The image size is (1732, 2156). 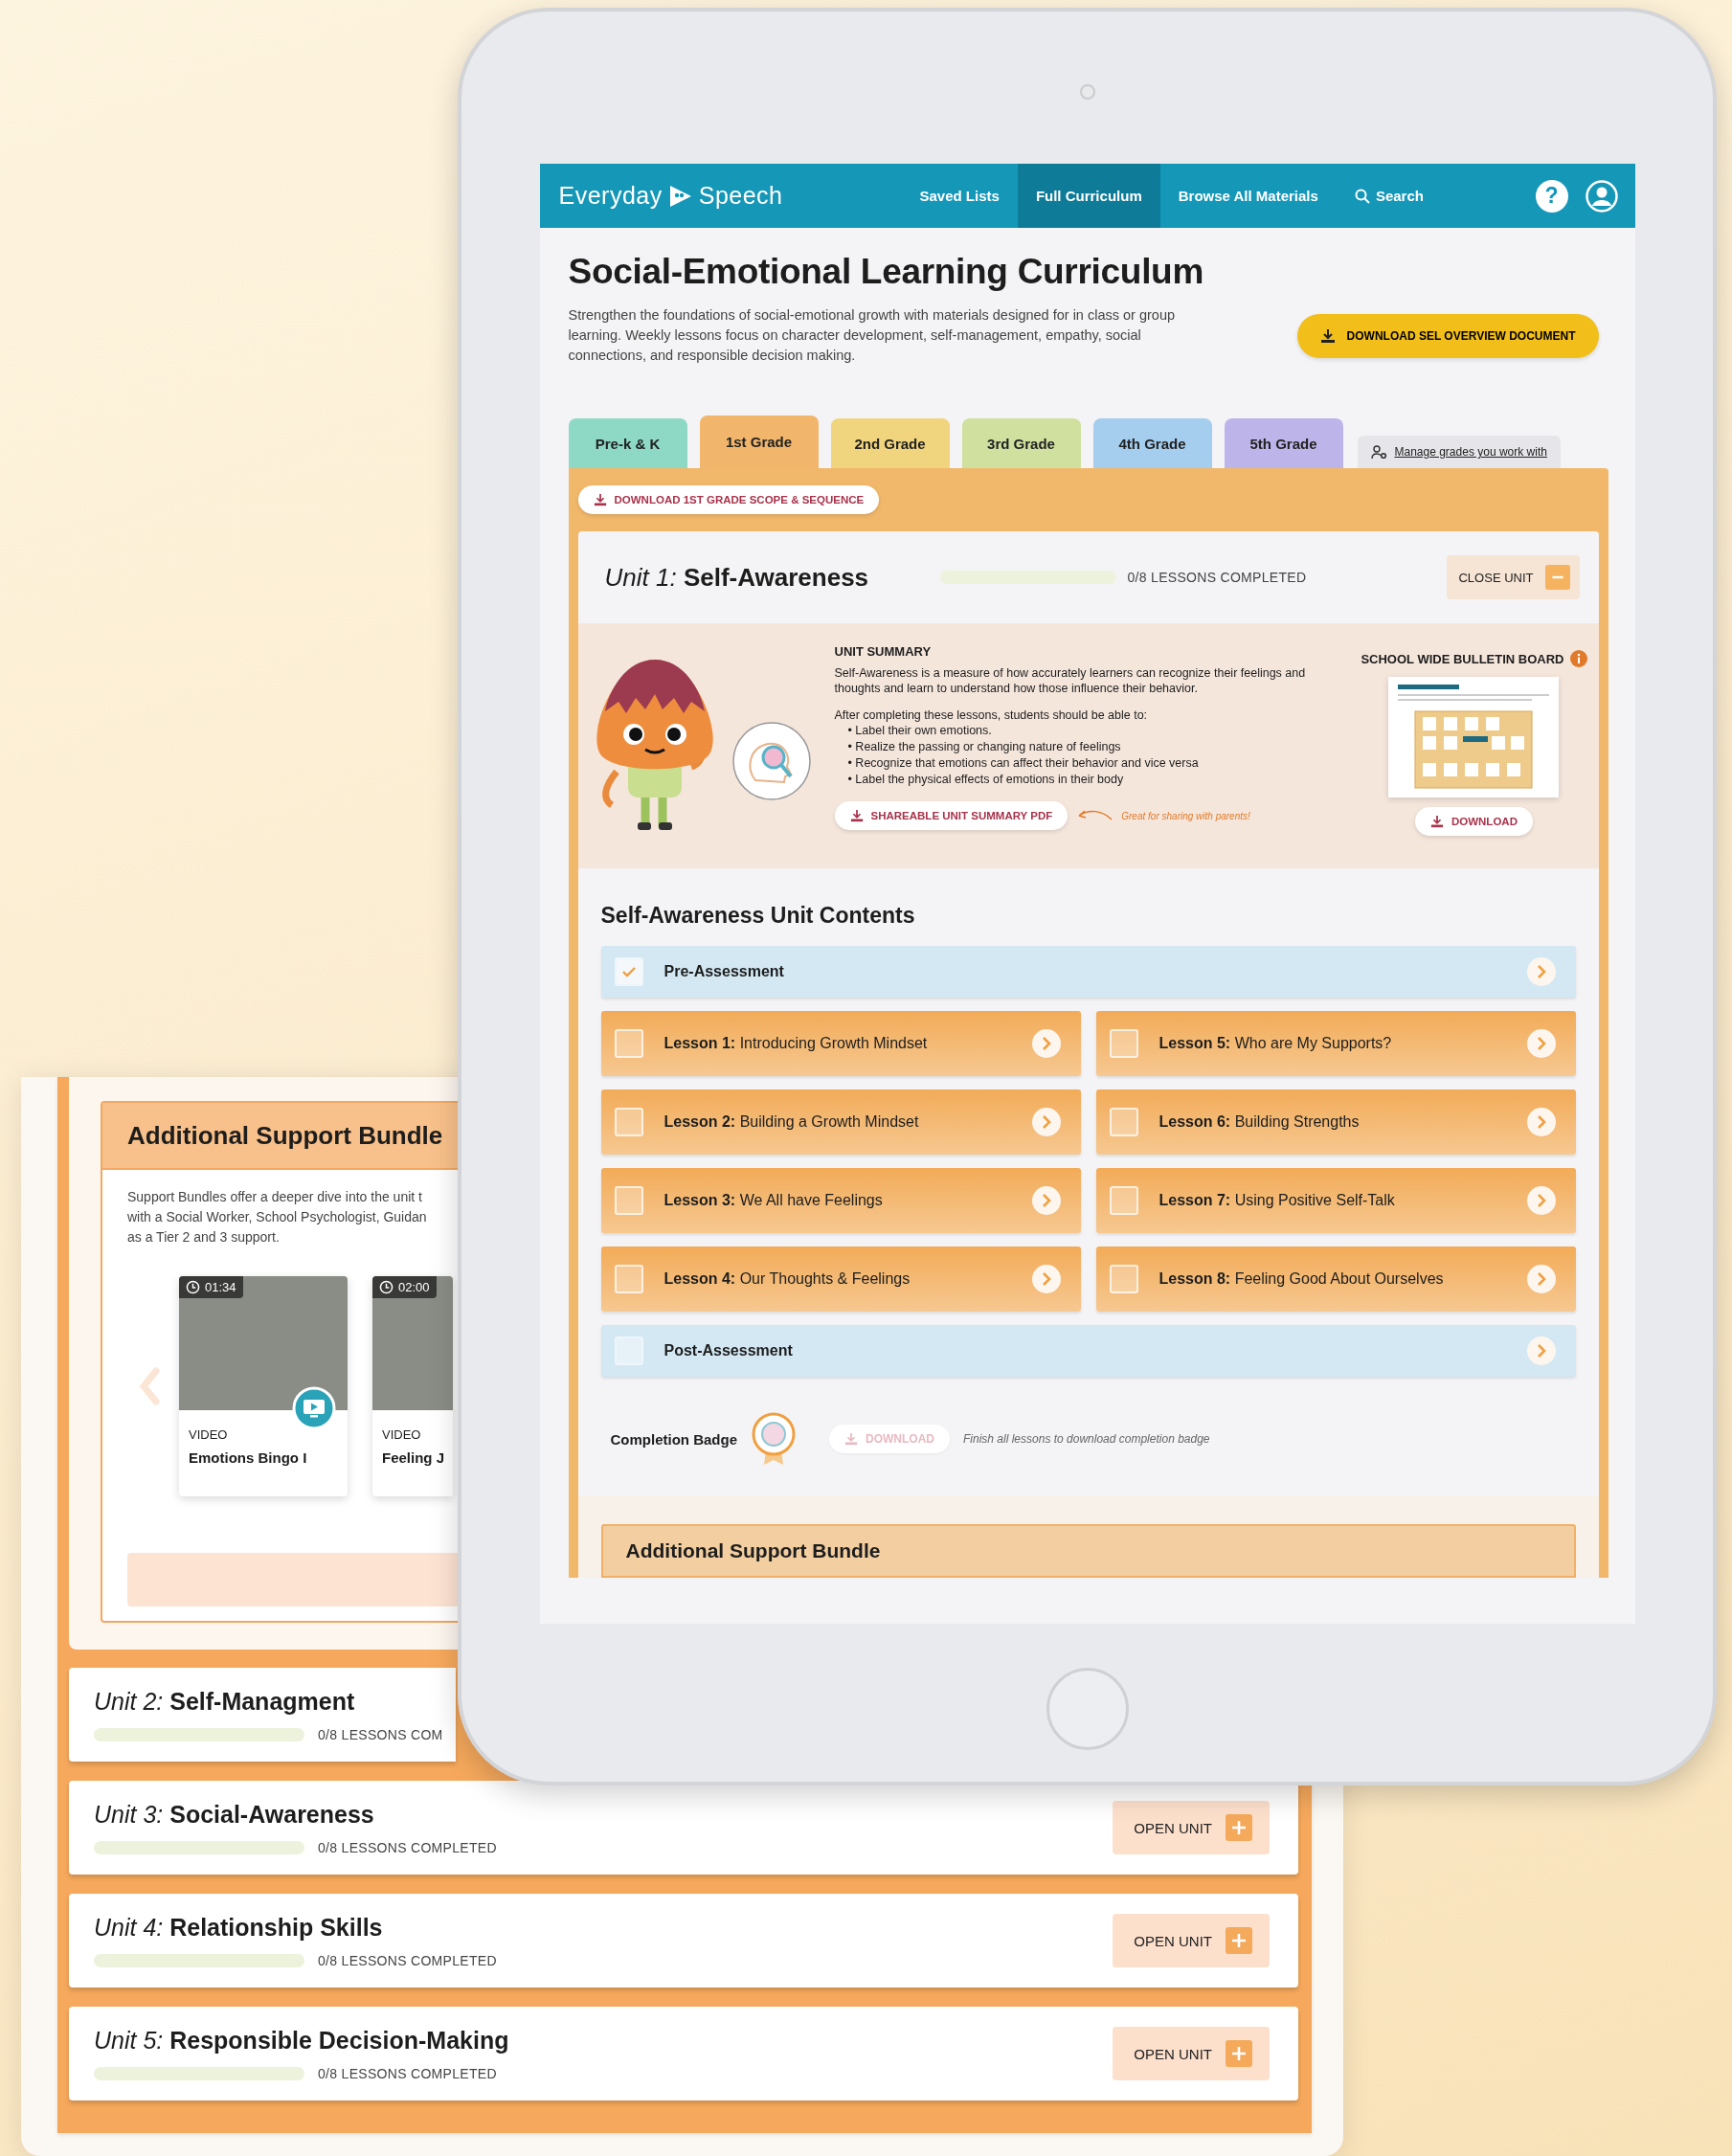 I want to click on lesson-row: Lesson 6: Building Strengths, so click(x=1335, y=1122).